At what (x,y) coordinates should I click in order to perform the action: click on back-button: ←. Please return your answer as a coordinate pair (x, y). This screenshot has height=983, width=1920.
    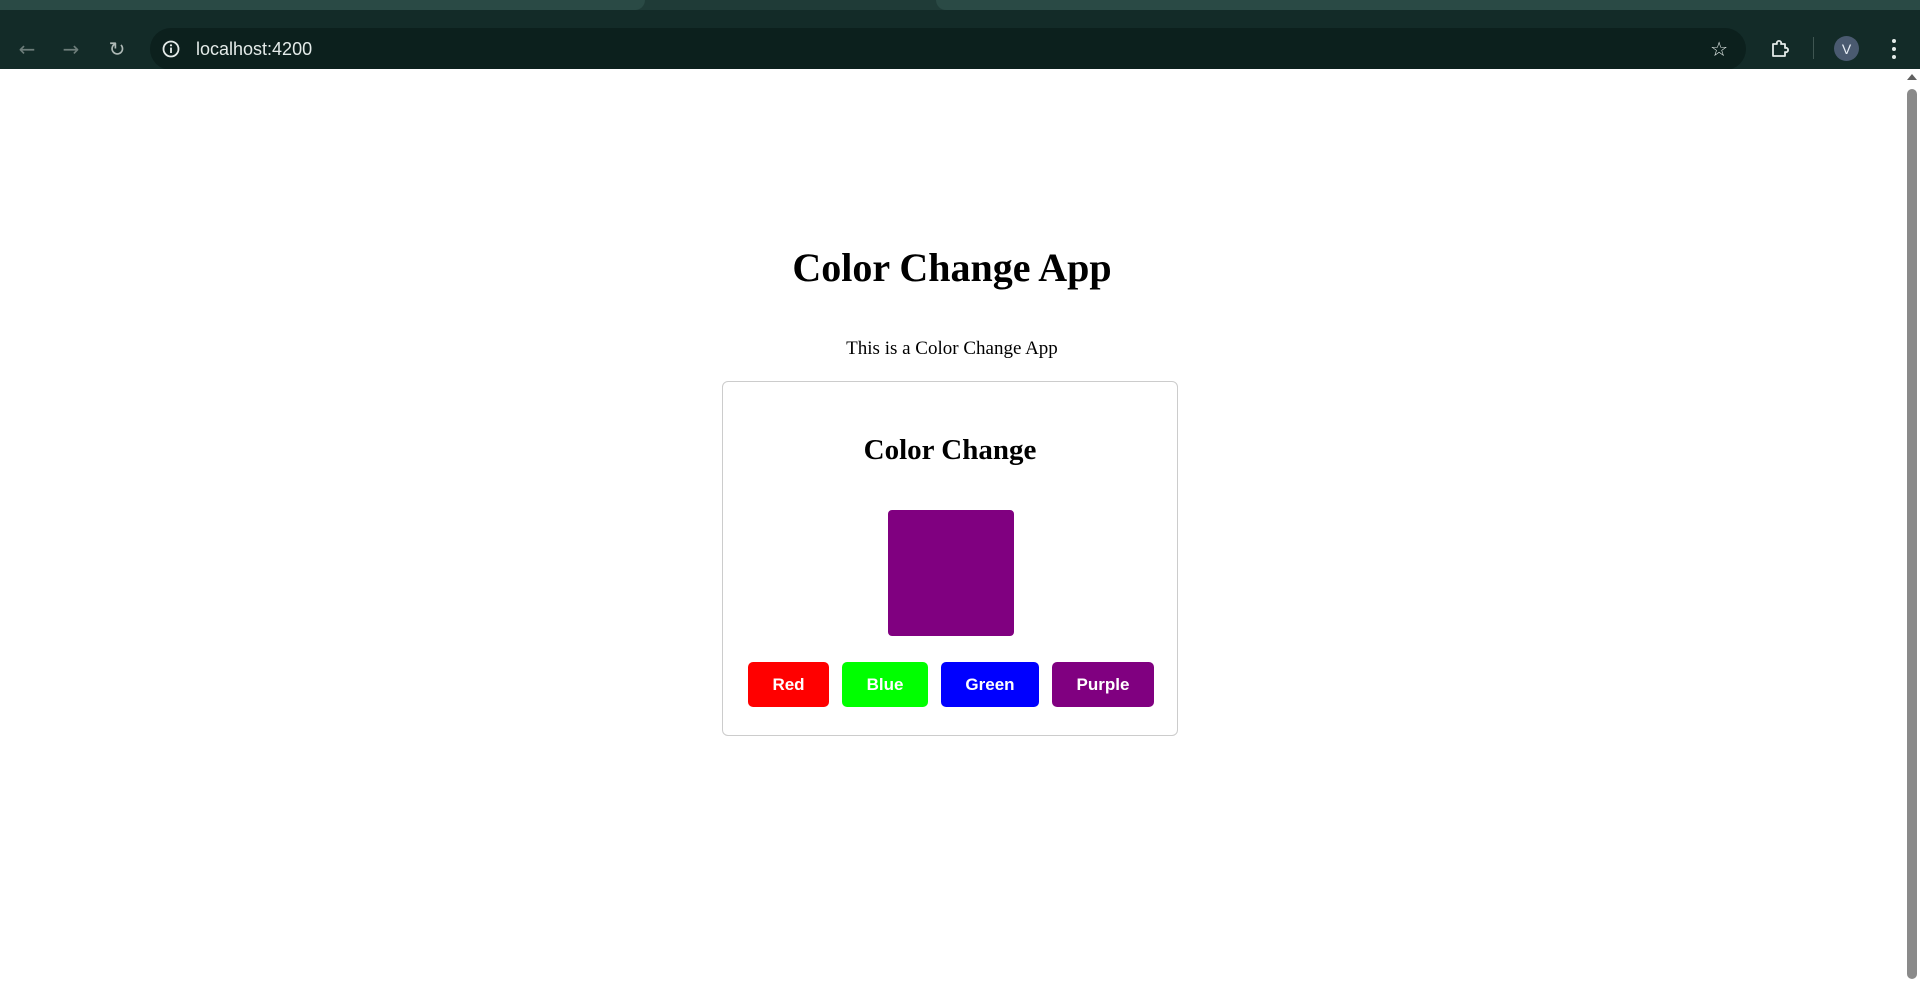
    Looking at the image, I should click on (27, 49).